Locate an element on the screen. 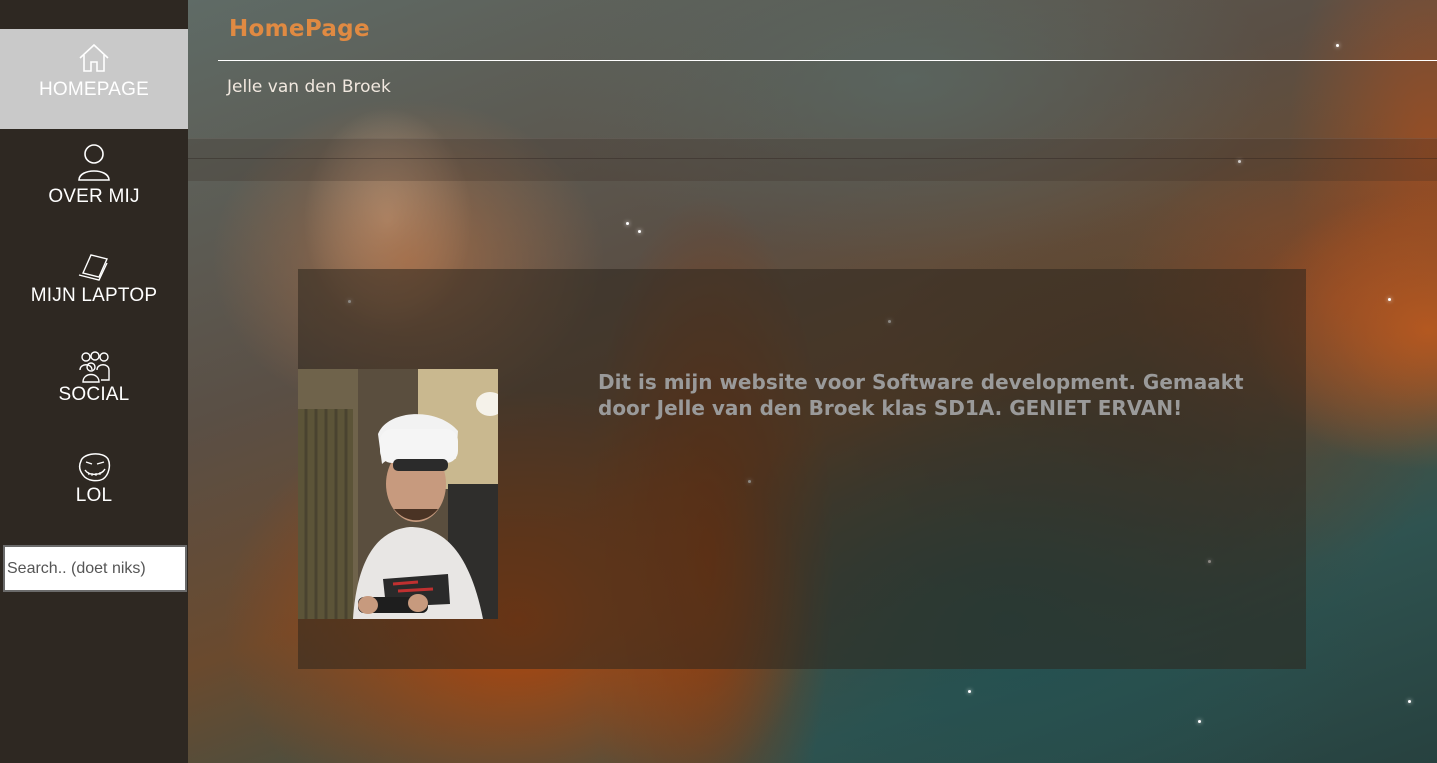  sidebar-item-over-mij: OVER MIJ is located at coordinates (94, 180).